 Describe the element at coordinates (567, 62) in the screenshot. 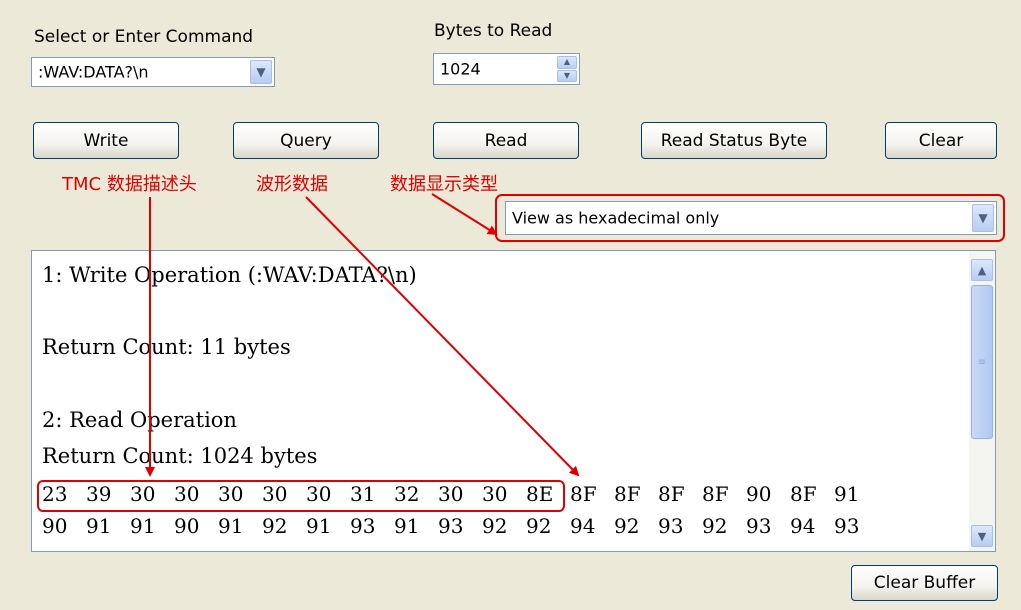

I see `spinner-up-icon: ▲` at that location.